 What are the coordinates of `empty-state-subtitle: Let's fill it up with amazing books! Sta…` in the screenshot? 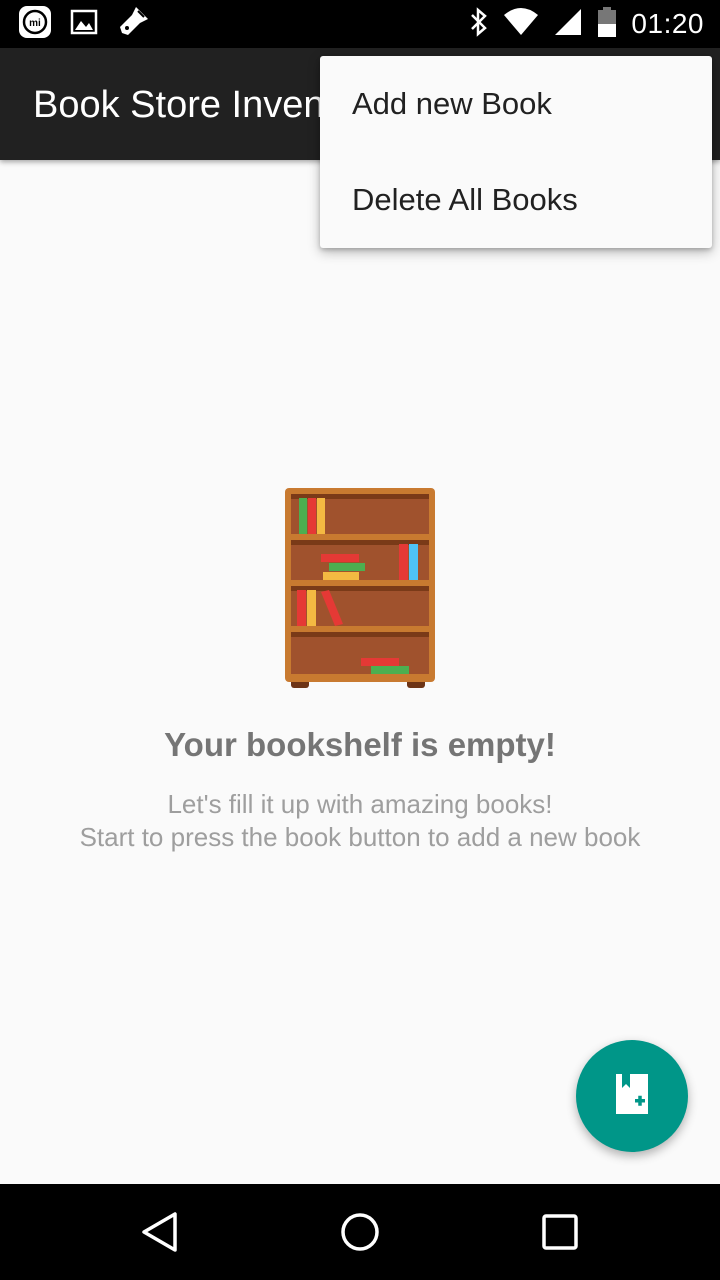 It's located at (360, 821).